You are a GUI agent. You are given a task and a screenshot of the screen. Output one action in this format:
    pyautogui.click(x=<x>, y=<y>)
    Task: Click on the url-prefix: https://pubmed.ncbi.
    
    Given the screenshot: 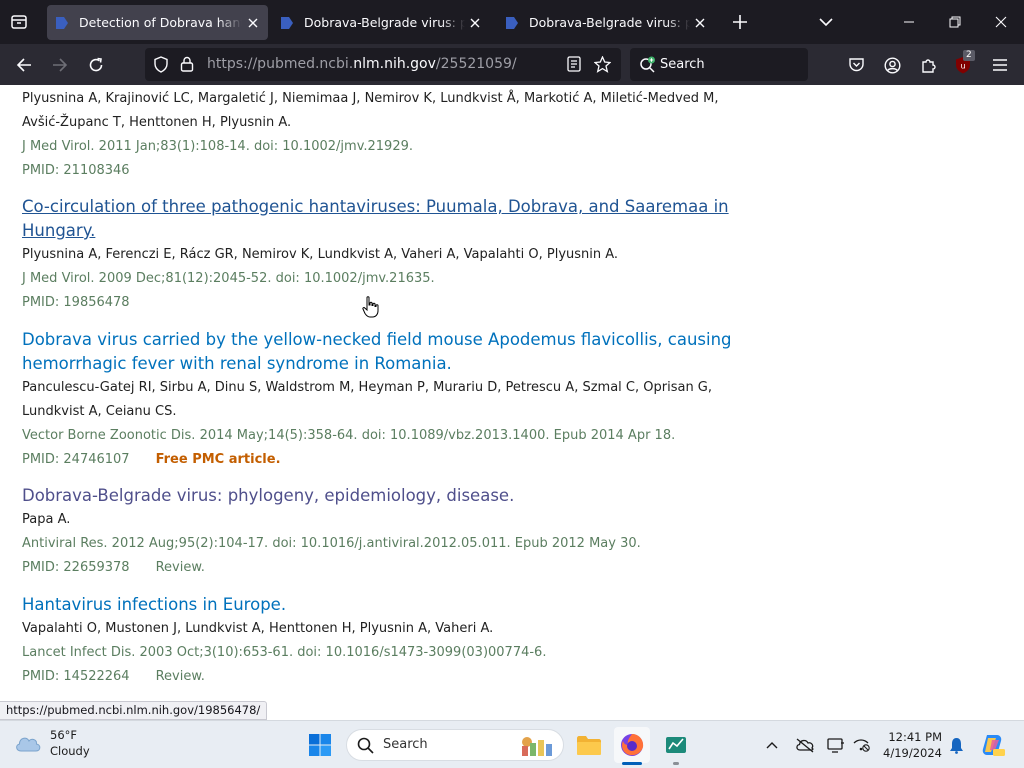 What is the action you would take?
    pyautogui.click(x=280, y=64)
    